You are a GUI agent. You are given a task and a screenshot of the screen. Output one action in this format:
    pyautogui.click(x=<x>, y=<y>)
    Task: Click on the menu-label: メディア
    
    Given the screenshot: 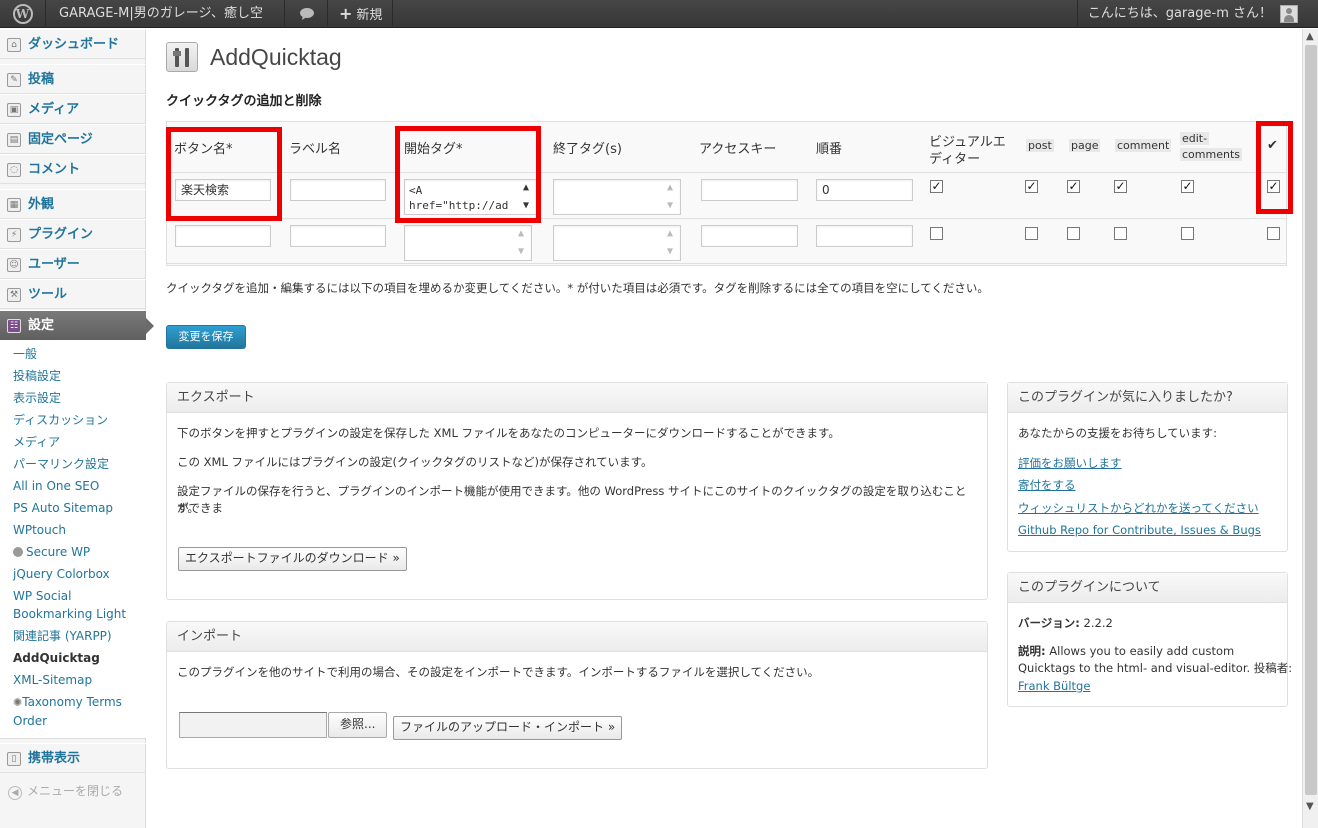 What is the action you would take?
    pyautogui.click(x=54, y=109)
    